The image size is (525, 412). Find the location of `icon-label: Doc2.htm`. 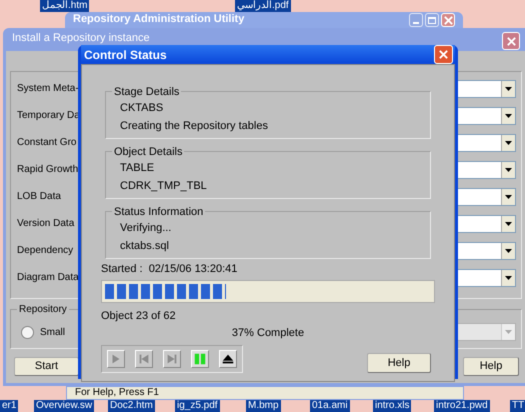

icon-label: Doc2.htm is located at coordinates (131, 406).